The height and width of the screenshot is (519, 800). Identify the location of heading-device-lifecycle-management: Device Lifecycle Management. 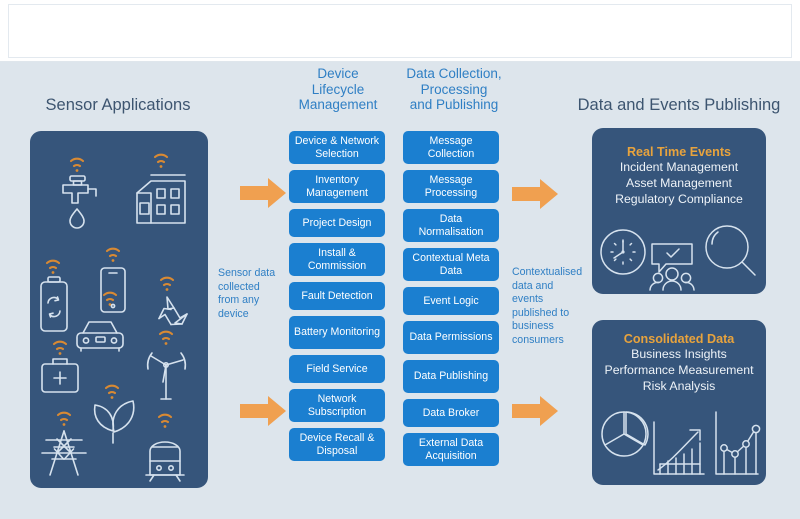
(338, 89).